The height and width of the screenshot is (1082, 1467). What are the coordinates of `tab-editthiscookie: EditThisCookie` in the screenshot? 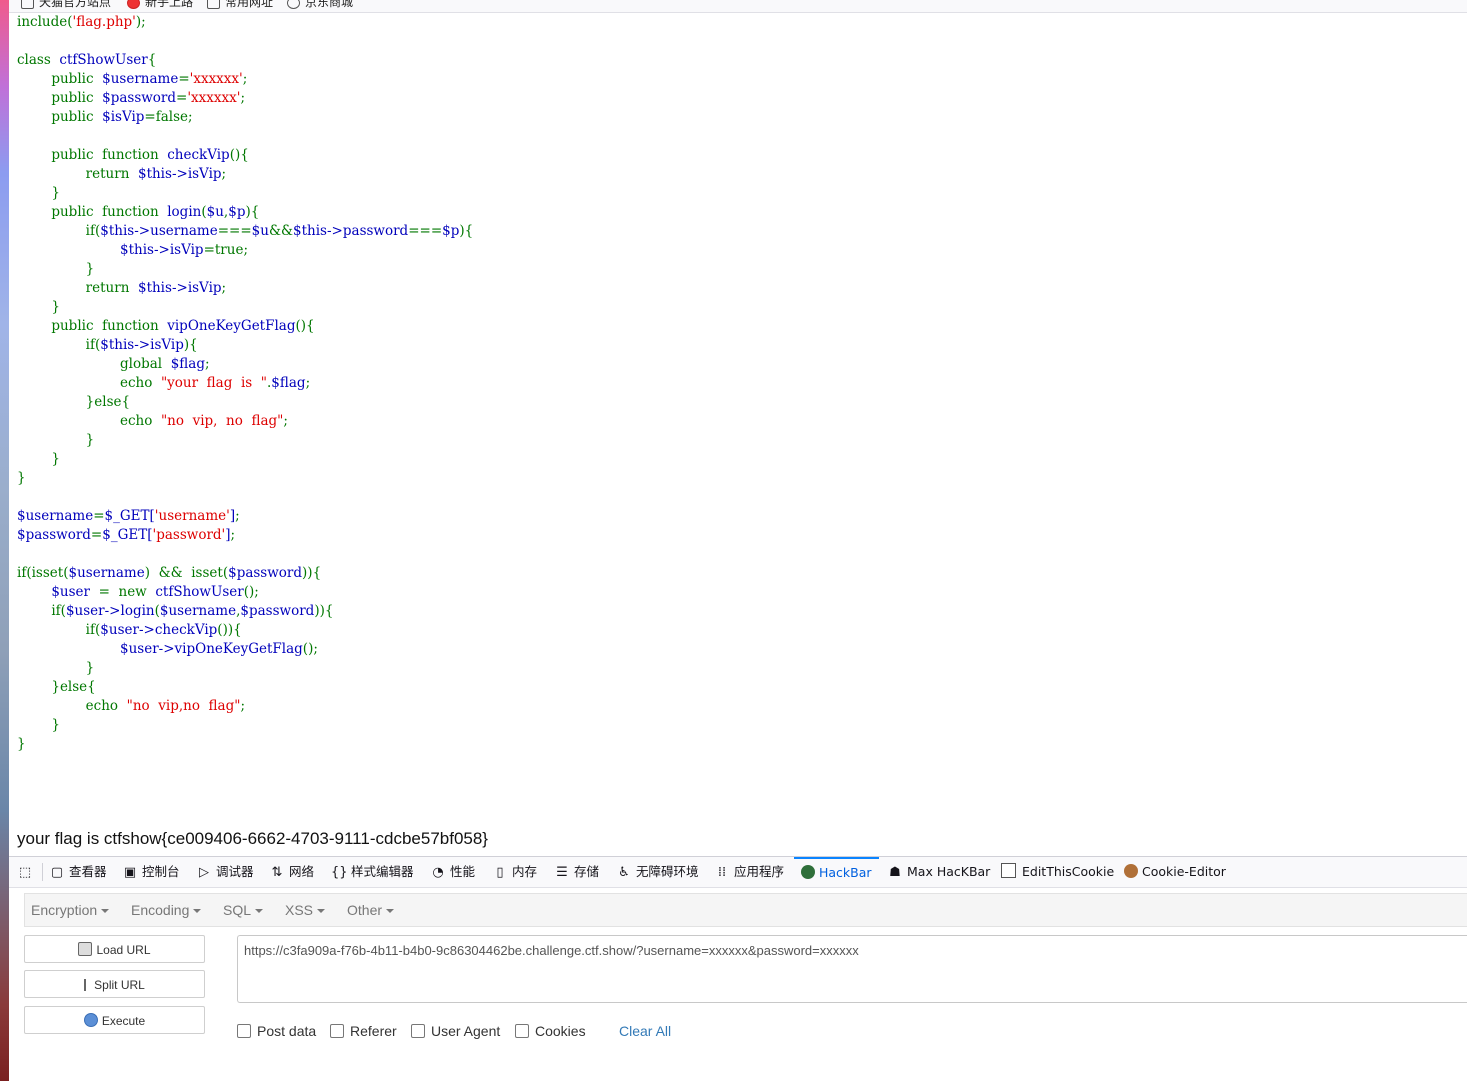 It's located at (1057, 872).